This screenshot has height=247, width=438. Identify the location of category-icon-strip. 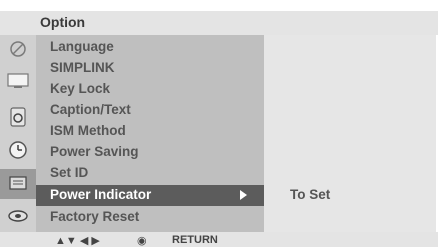
(18, 133).